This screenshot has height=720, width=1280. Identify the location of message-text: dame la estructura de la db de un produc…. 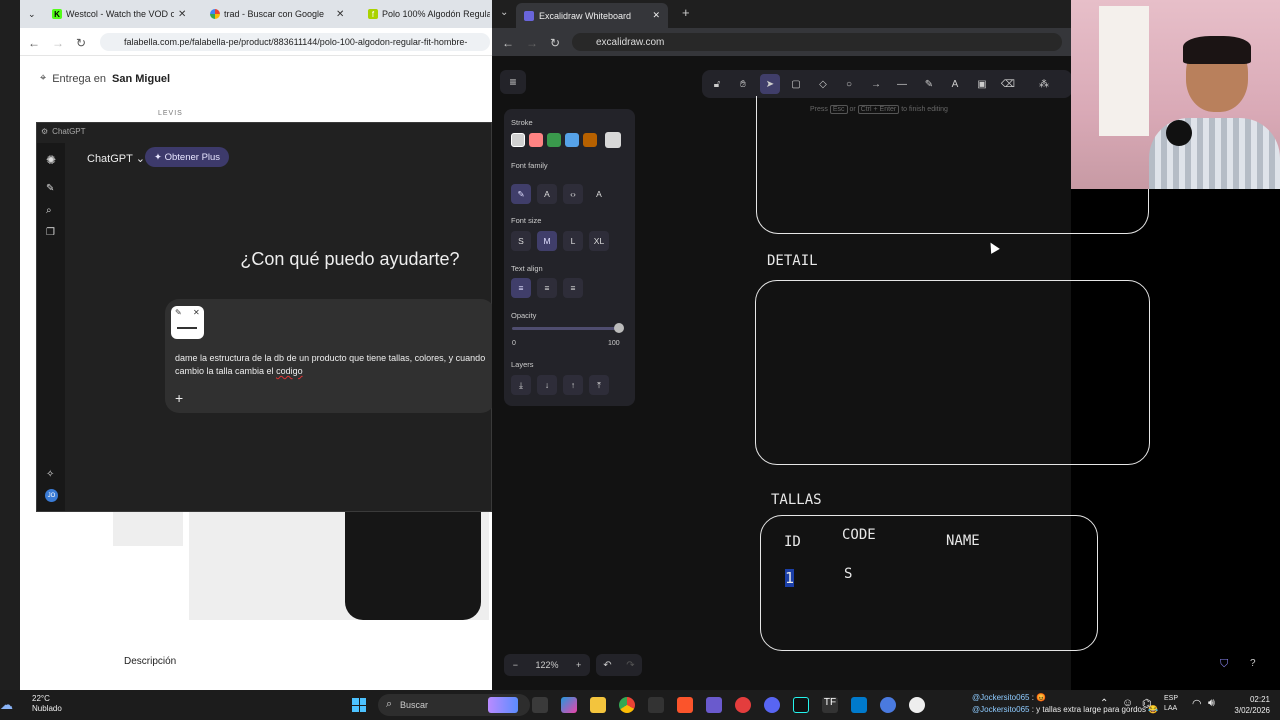
(335, 365).